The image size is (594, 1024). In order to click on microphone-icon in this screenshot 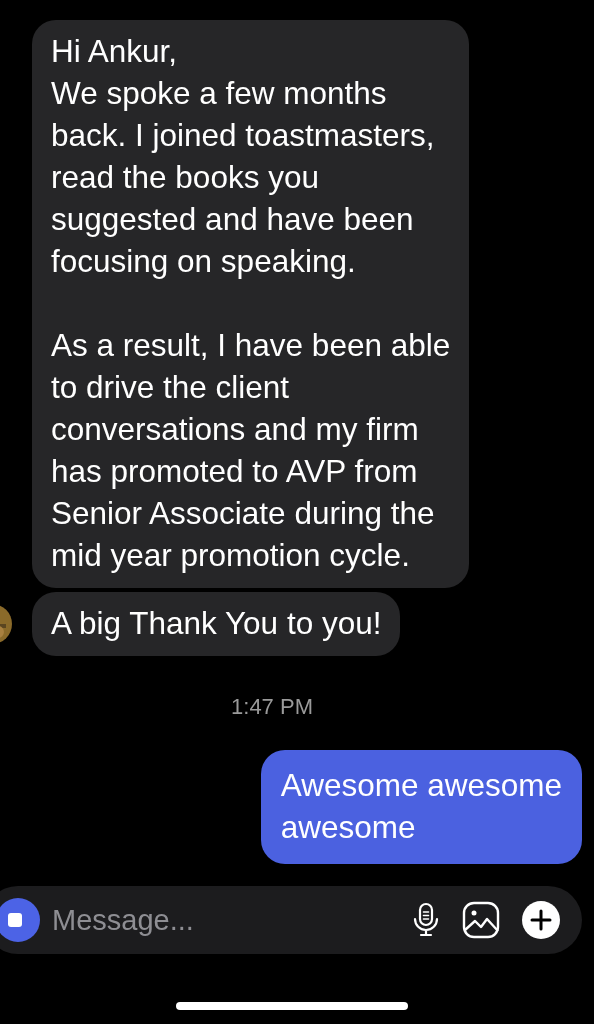, I will do `click(426, 920)`.